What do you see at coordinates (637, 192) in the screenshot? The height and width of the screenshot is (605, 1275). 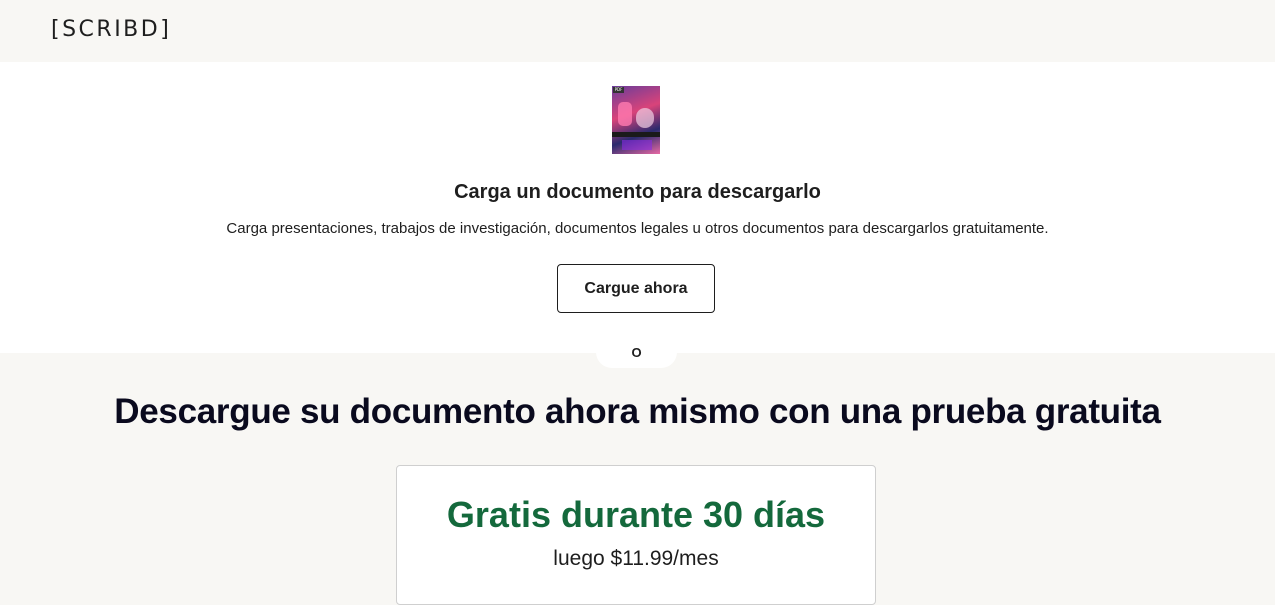 I see `upload-title: Carga un documento para descargarlo` at bounding box center [637, 192].